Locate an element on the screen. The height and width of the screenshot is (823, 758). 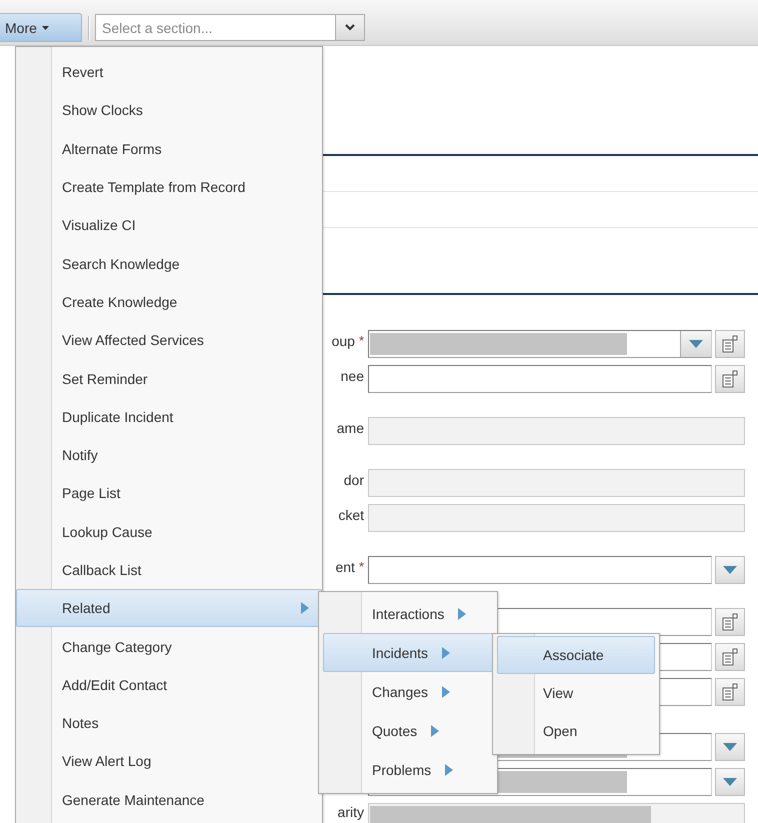
menu-item: Revert is located at coordinates (169, 72).